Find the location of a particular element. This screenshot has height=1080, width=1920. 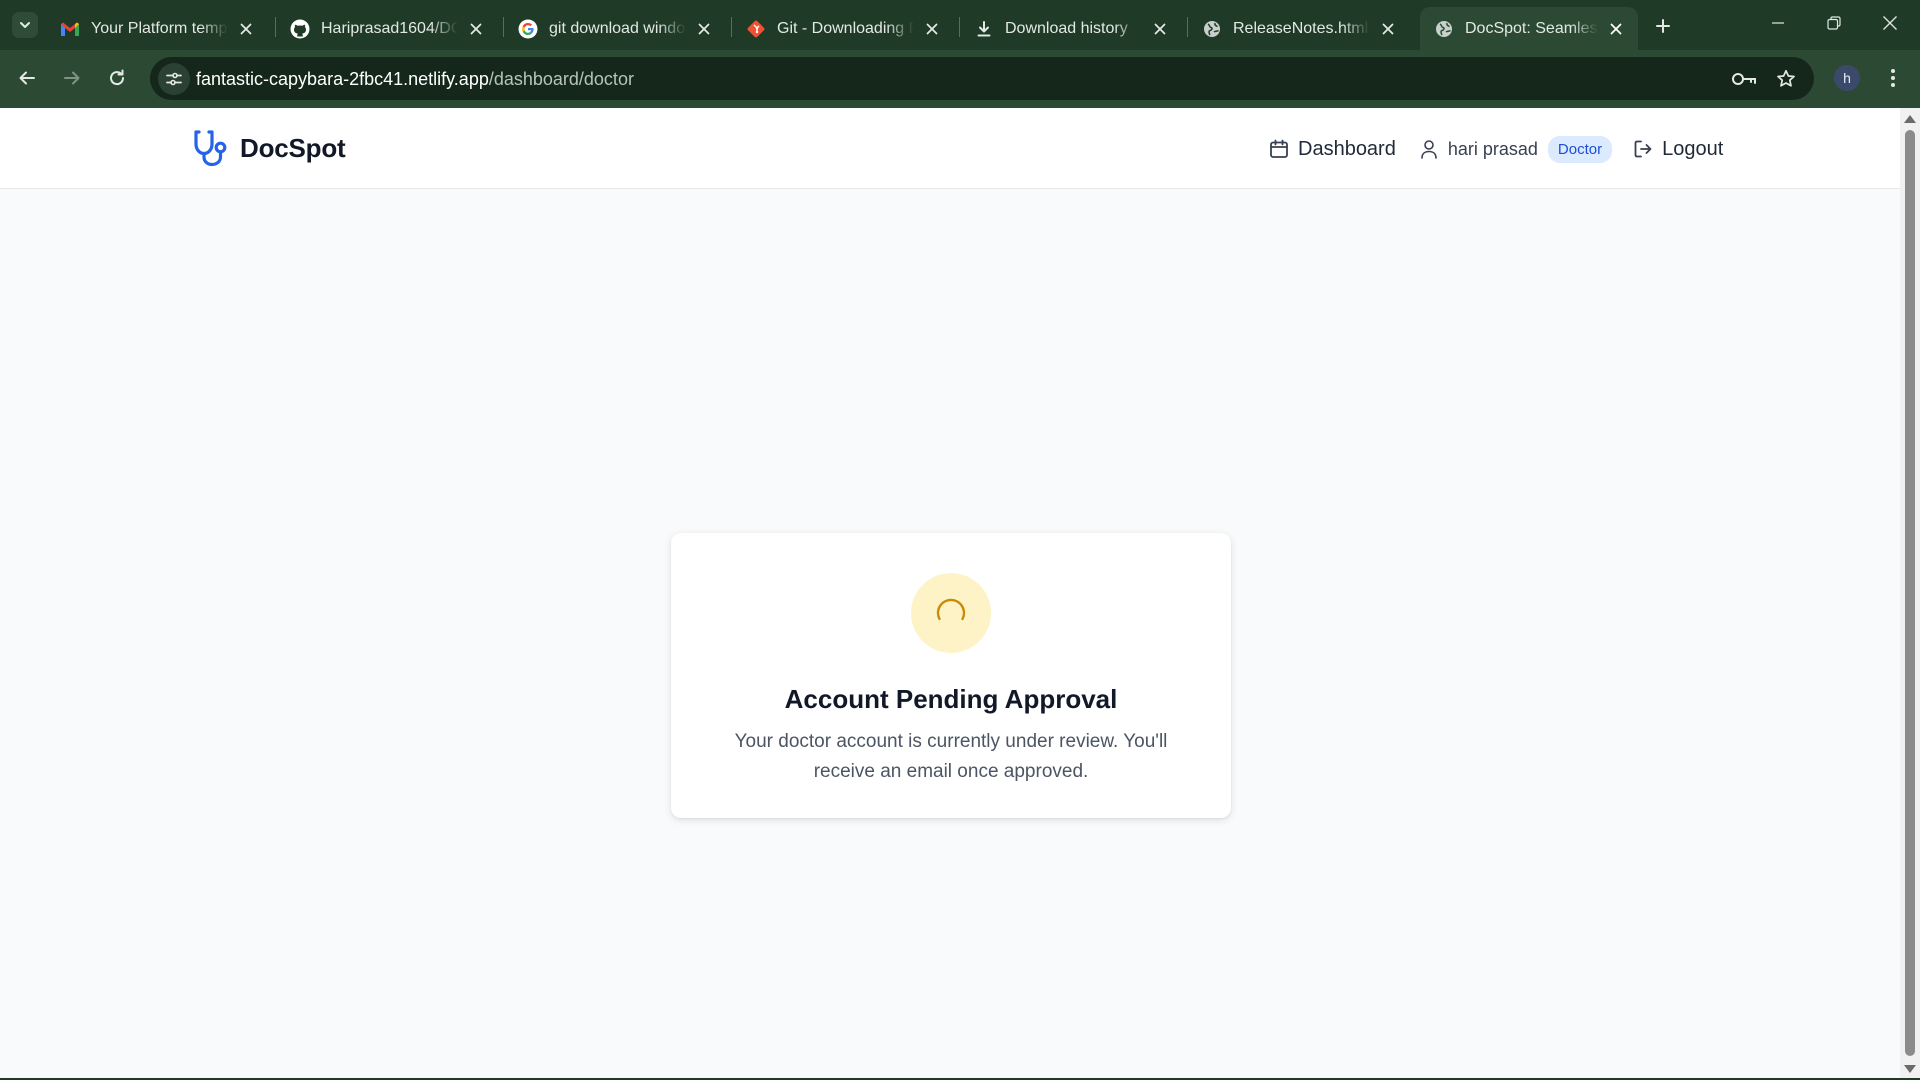

nav-logout-label: Logout is located at coordinates (1693, 148).